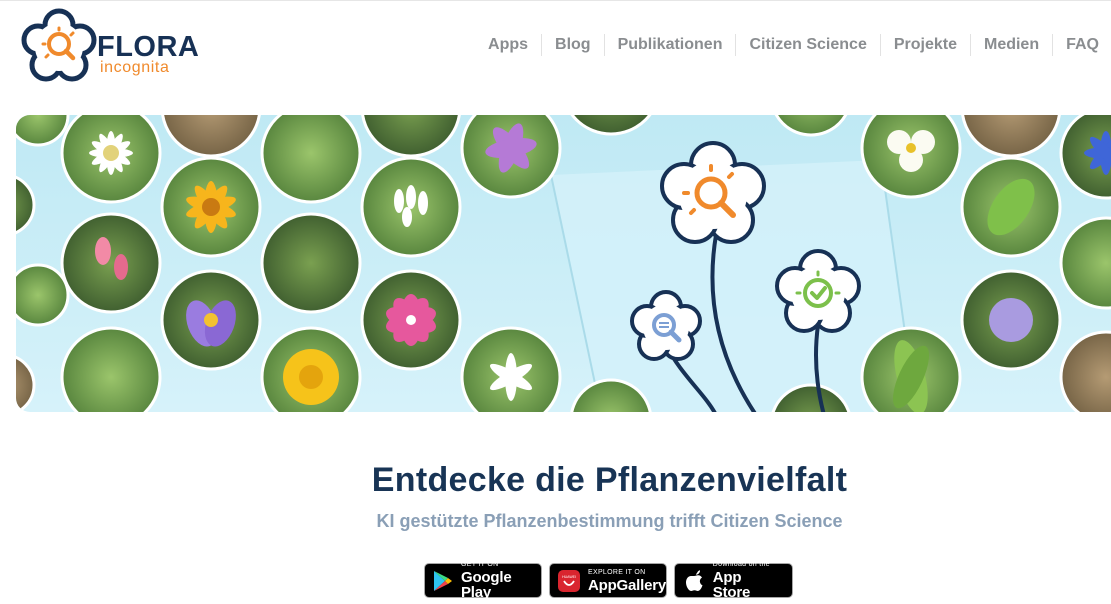 This screenshot has width=1111, height=604. Describe the element at coordinates (59, 45) in the screenshot. I see `flower-logo-icon` at that location.